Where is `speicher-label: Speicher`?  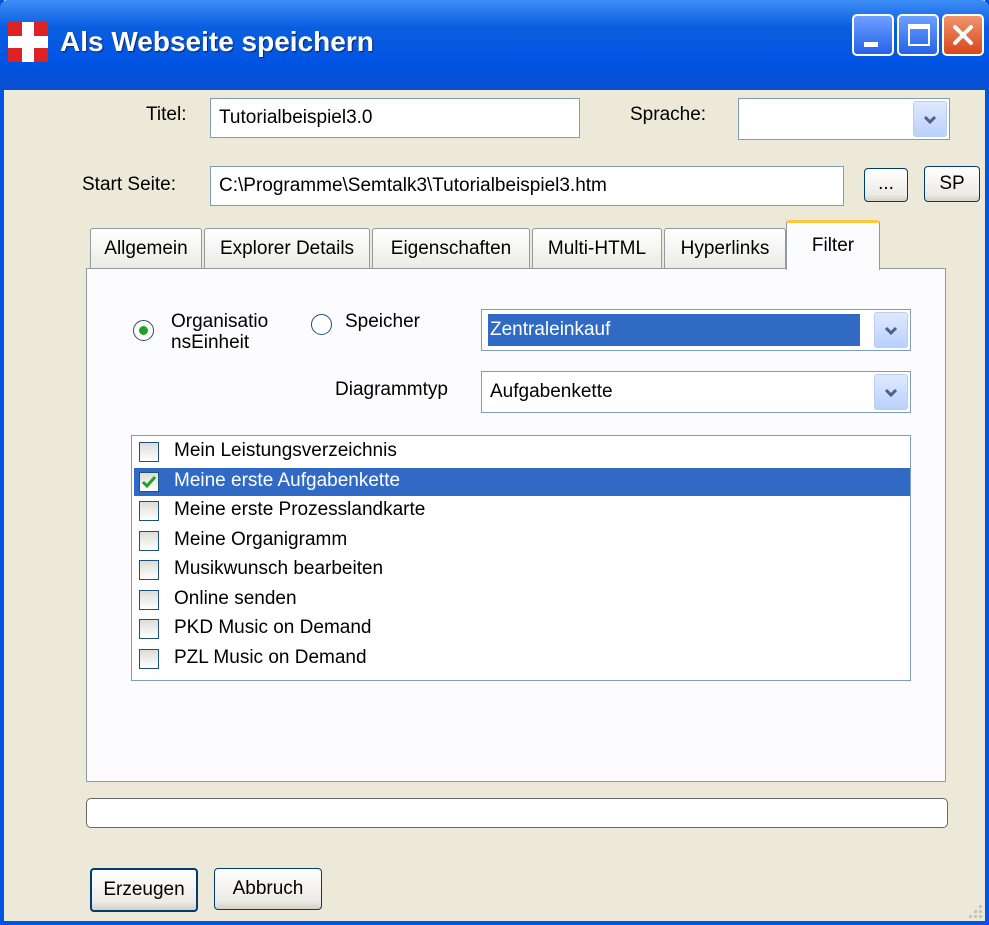 speicher-label: Speicher is located at coordinates (382, 321).